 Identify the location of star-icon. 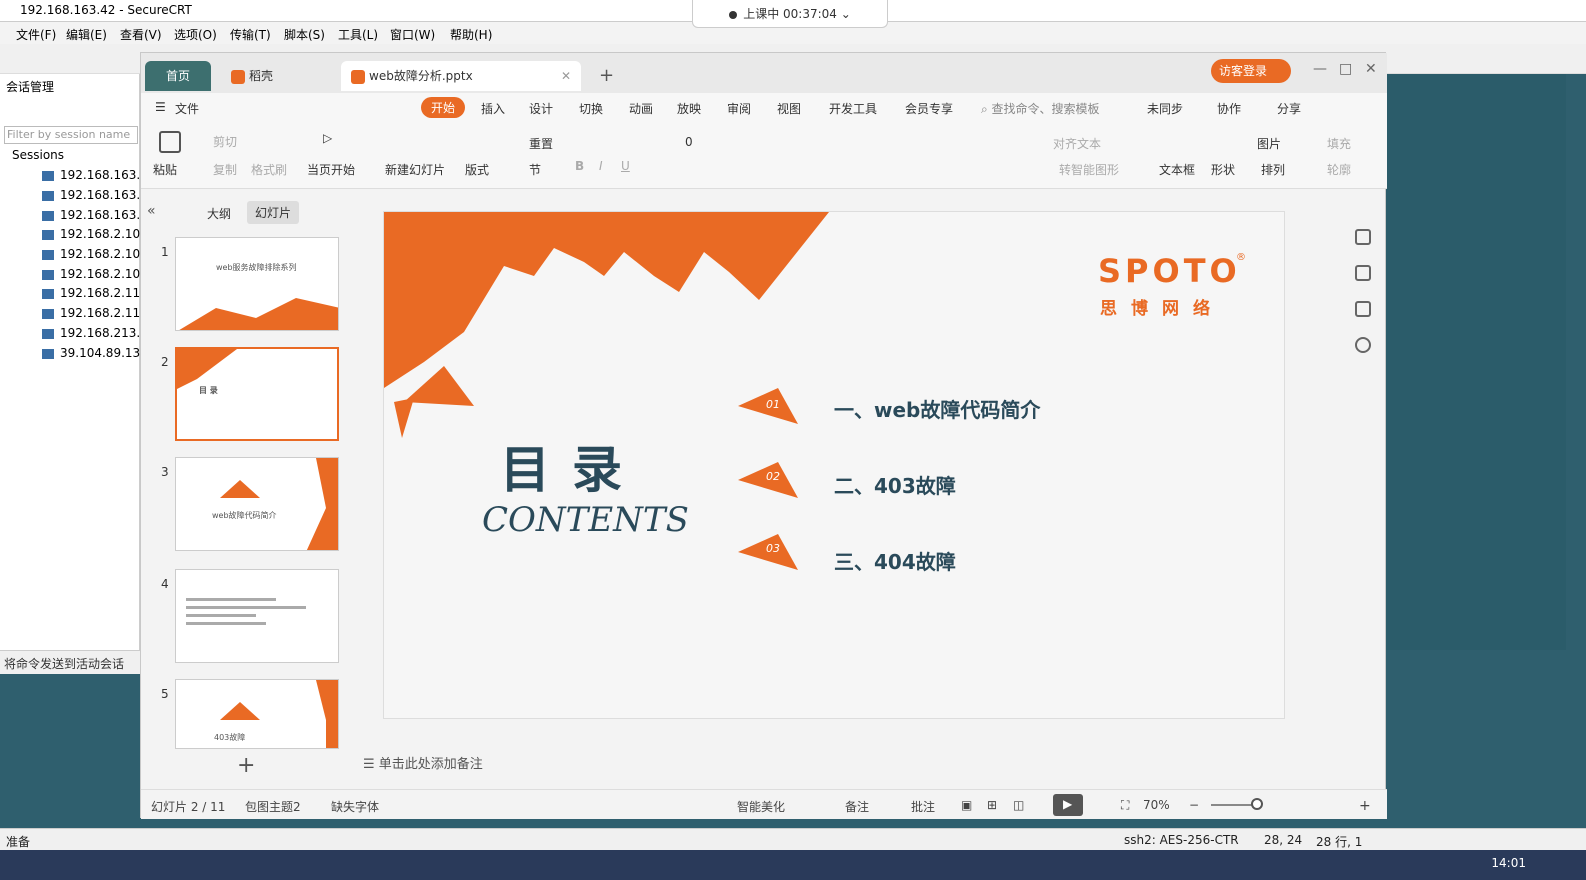
(1363, 273).